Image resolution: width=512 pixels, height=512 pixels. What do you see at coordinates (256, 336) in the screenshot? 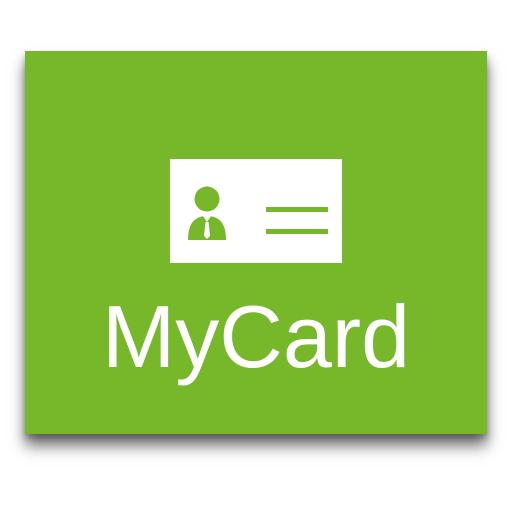
I see `app-name-label: MyCard` at bounding box center [256, 336].